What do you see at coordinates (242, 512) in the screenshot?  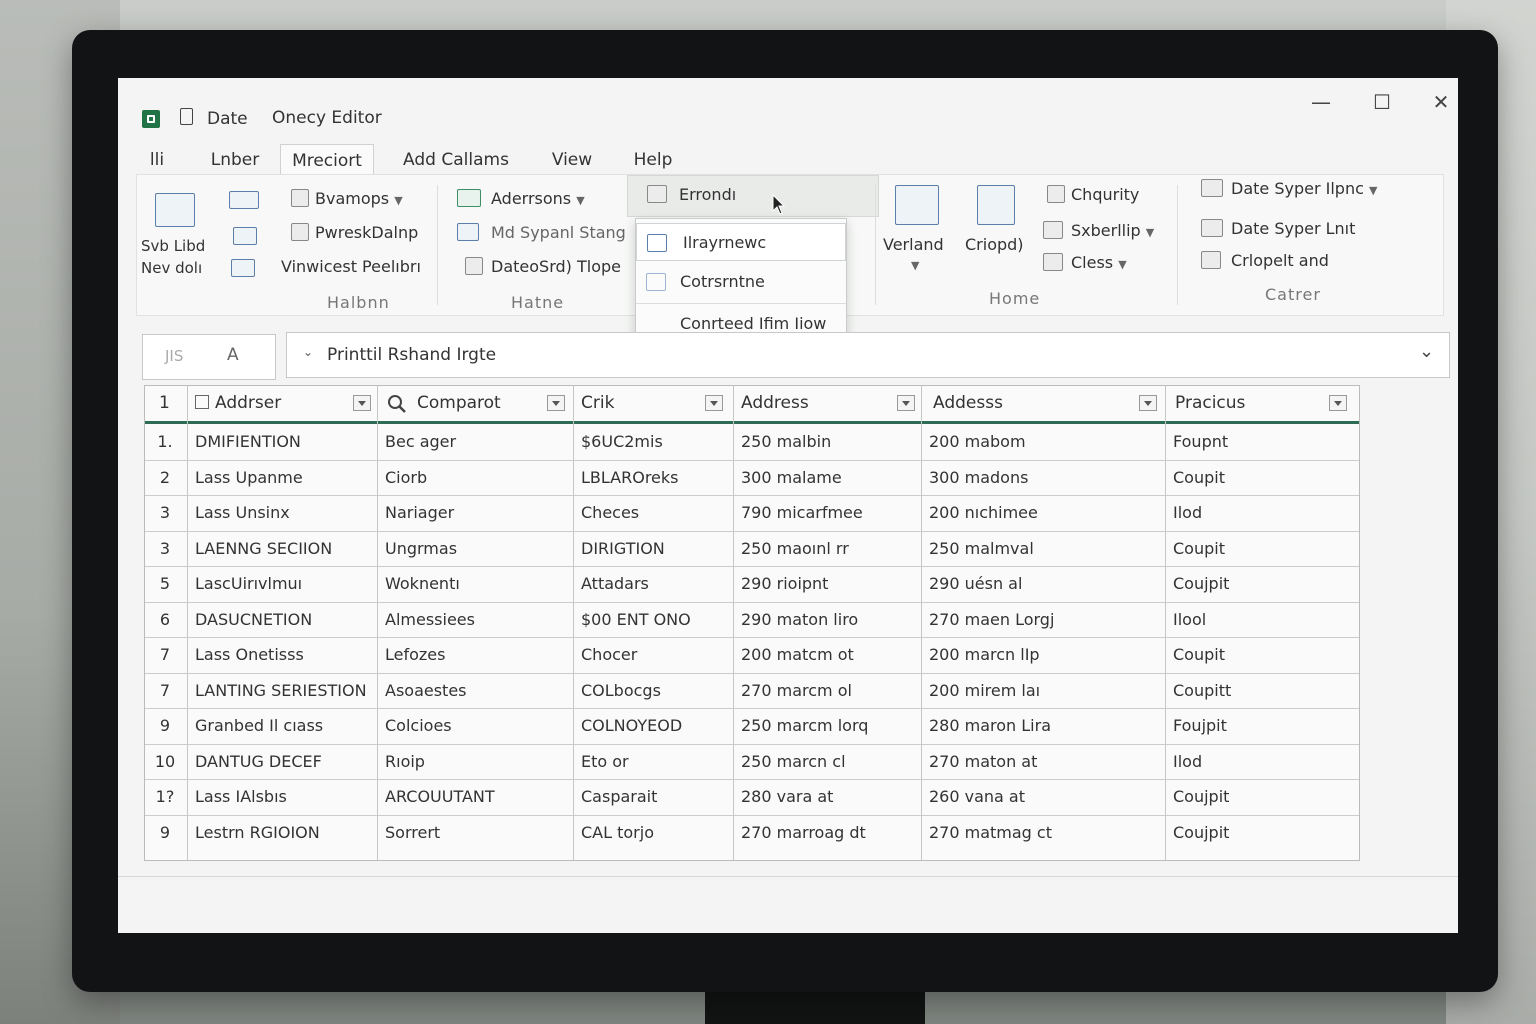 I see `table-cell: Lass Unsinx` at bounding box center [242, 512].